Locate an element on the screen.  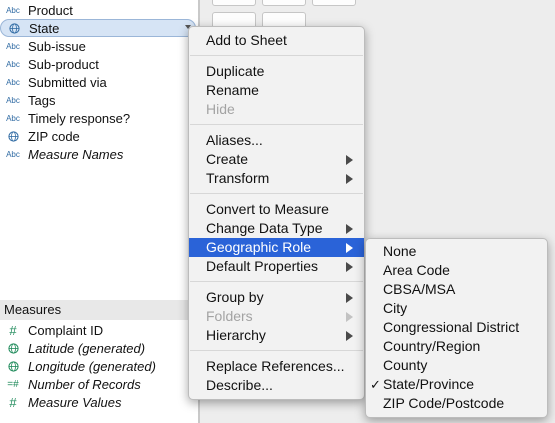
field-label: Longitude (generated) is located at coordinates (92, 366).